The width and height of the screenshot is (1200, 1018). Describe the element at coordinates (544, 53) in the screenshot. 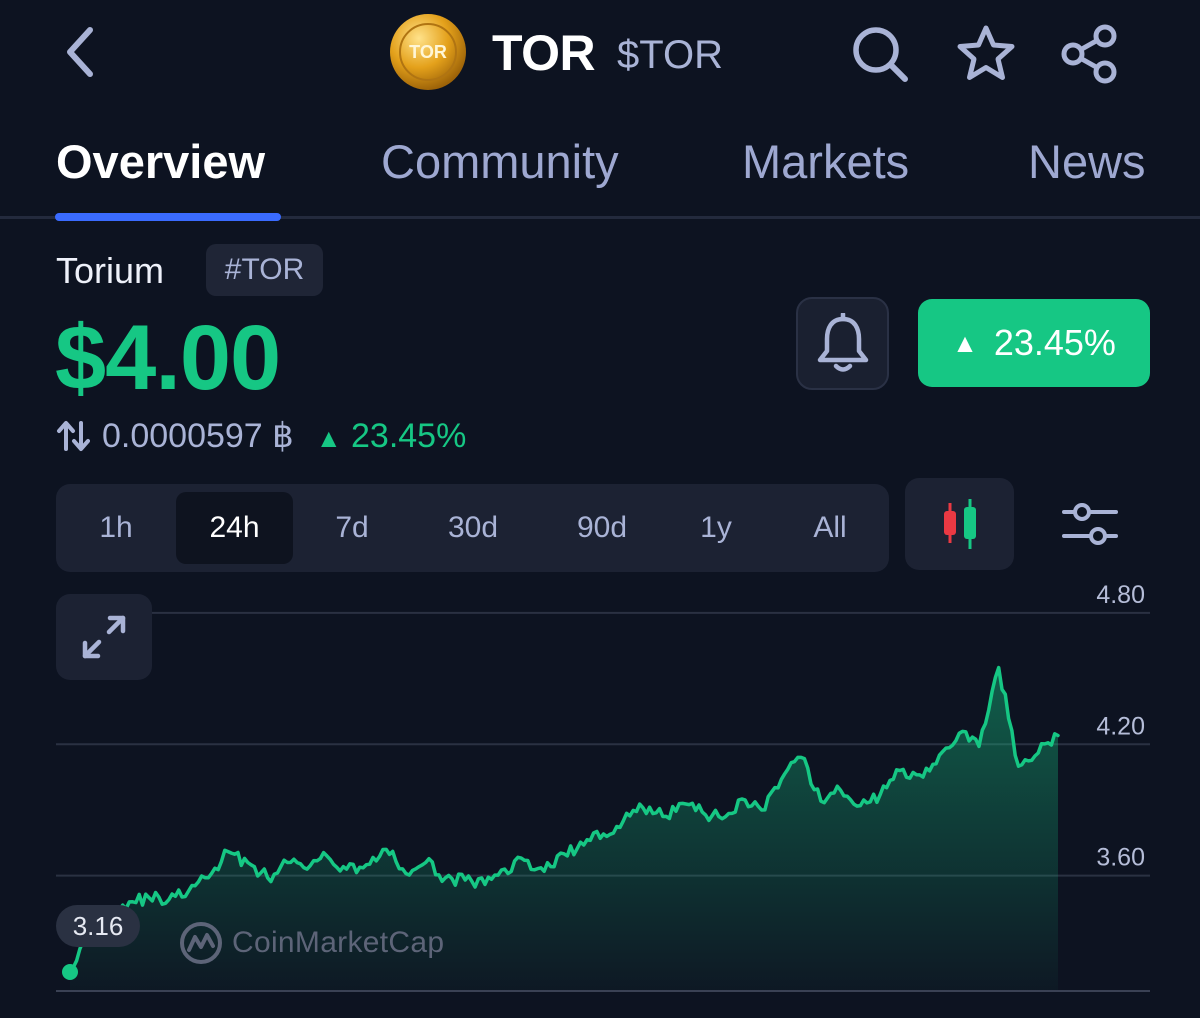

I see `coin-symbol: TOR` at that location.